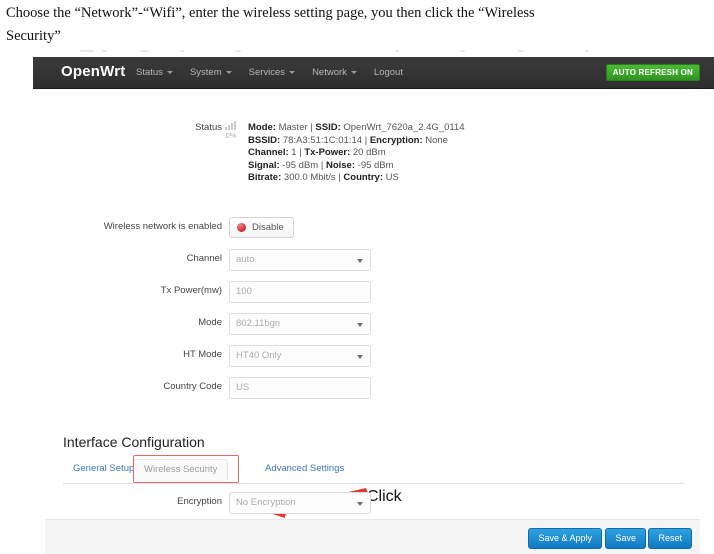 The image size is (714, 554). Describe the element at coordinates (264, 165) in the screenshot. I see `status-key-signal: Signal:` at that location.